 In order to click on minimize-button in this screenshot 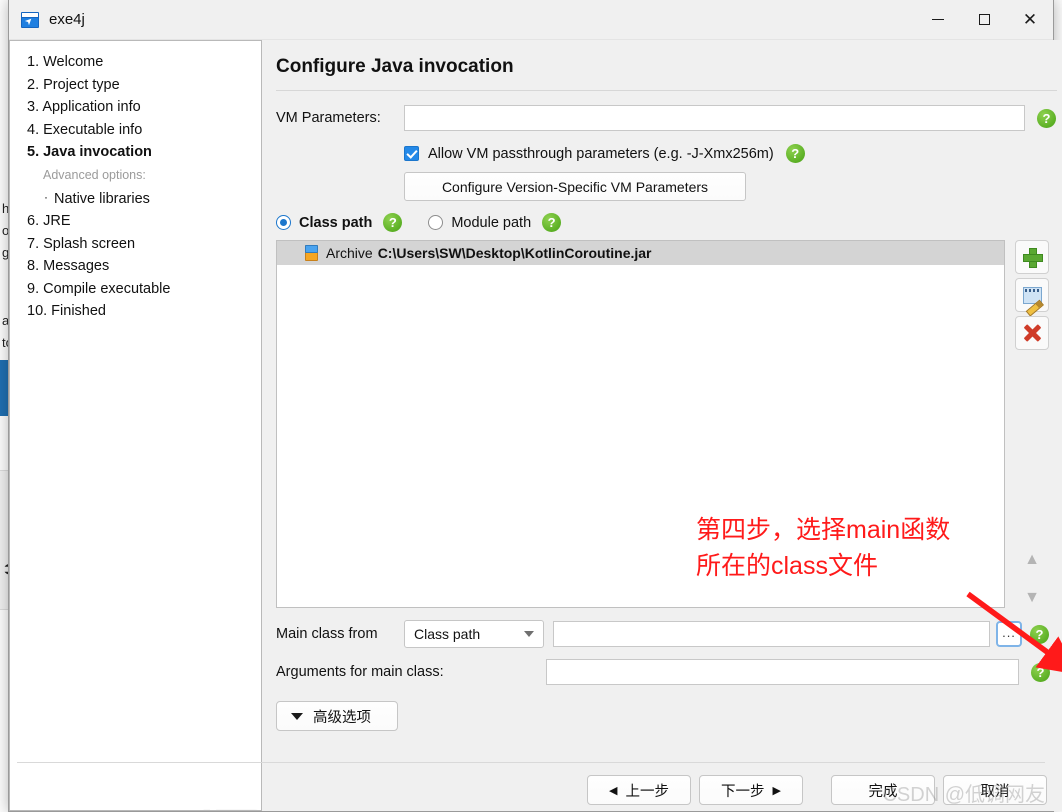, I will do `click(938, 20)`.